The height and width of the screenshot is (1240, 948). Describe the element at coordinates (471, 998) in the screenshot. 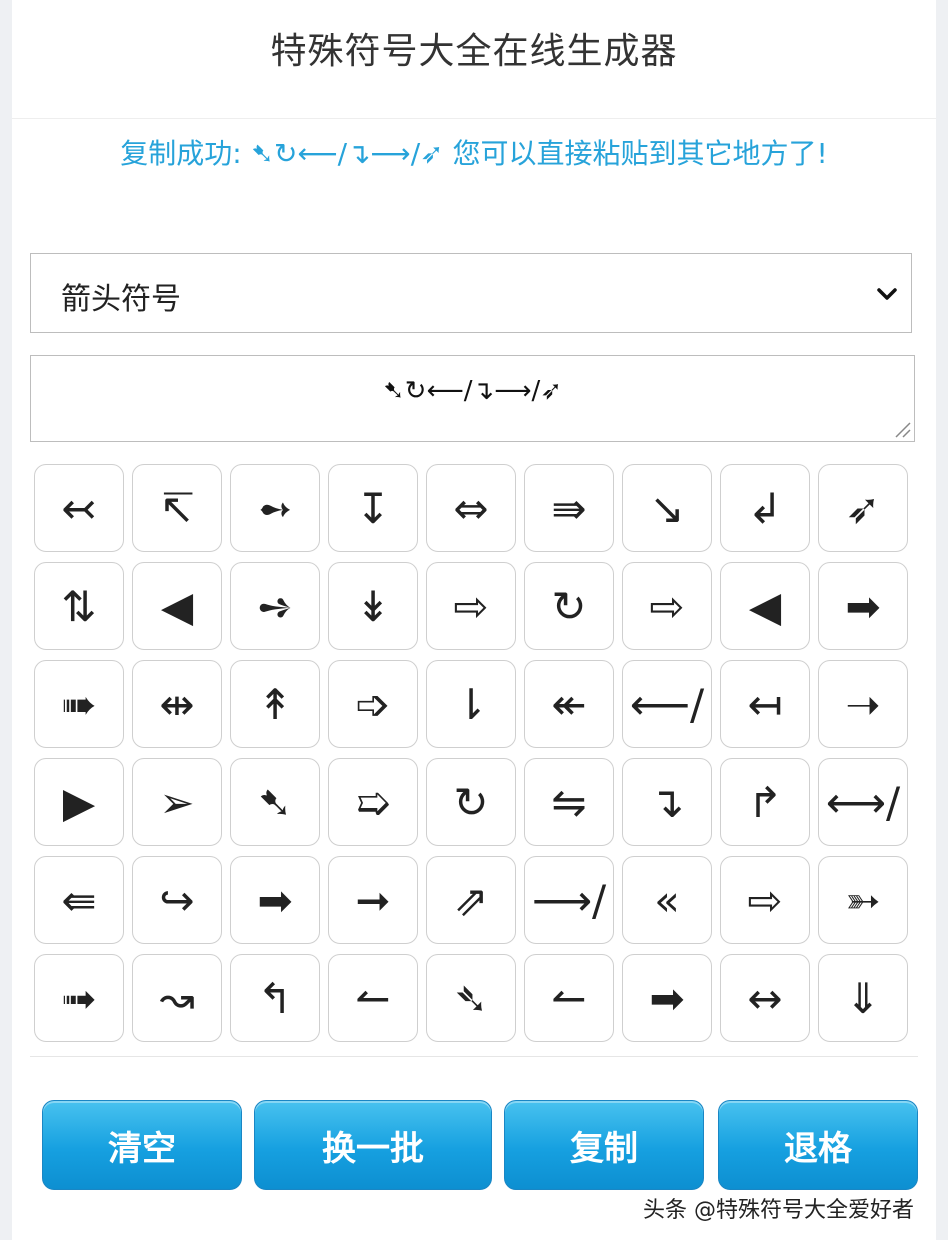

I see `symbol-button: ➴` at that location.